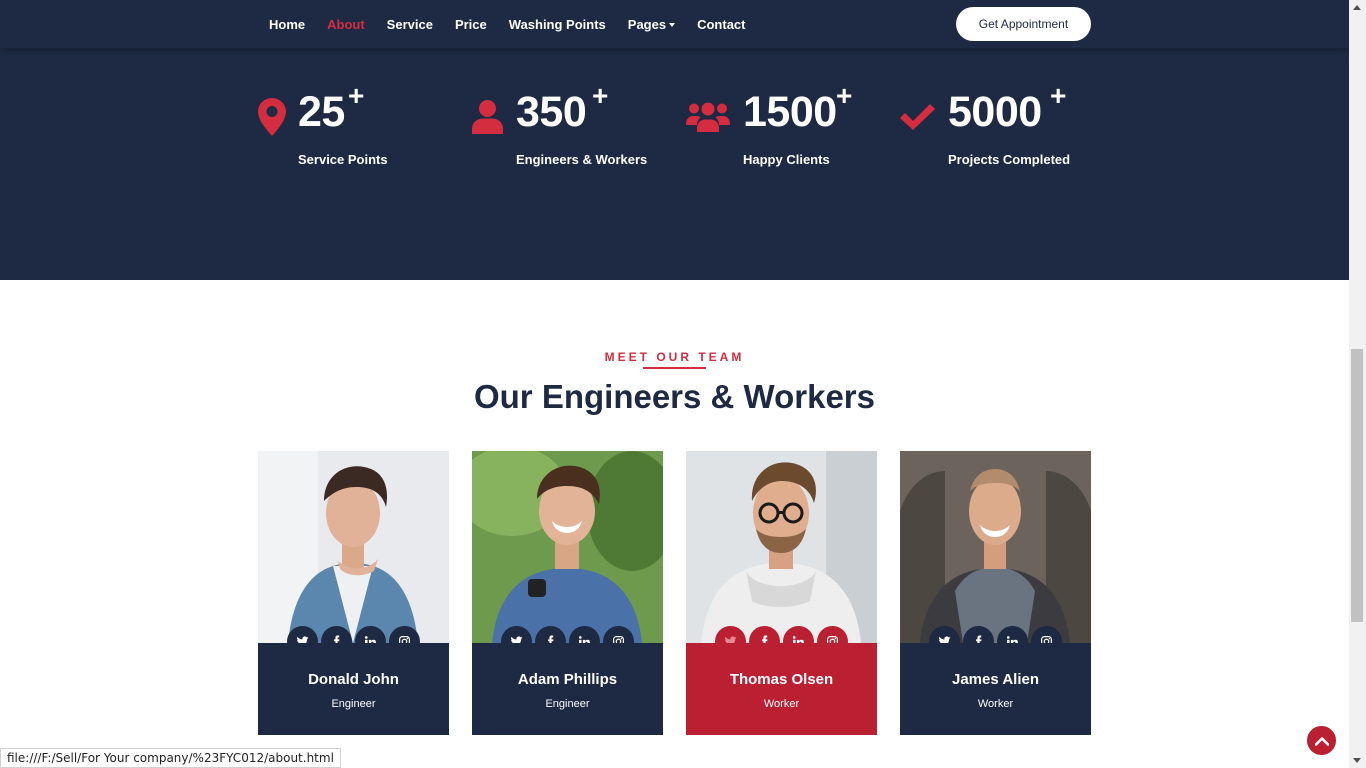 The height and width of the screenshot is (768, 1366). What do you see at coordinates (995, 679) in the screenshot?
I see `member-name: James Alien` at bounding box center [995, 679].